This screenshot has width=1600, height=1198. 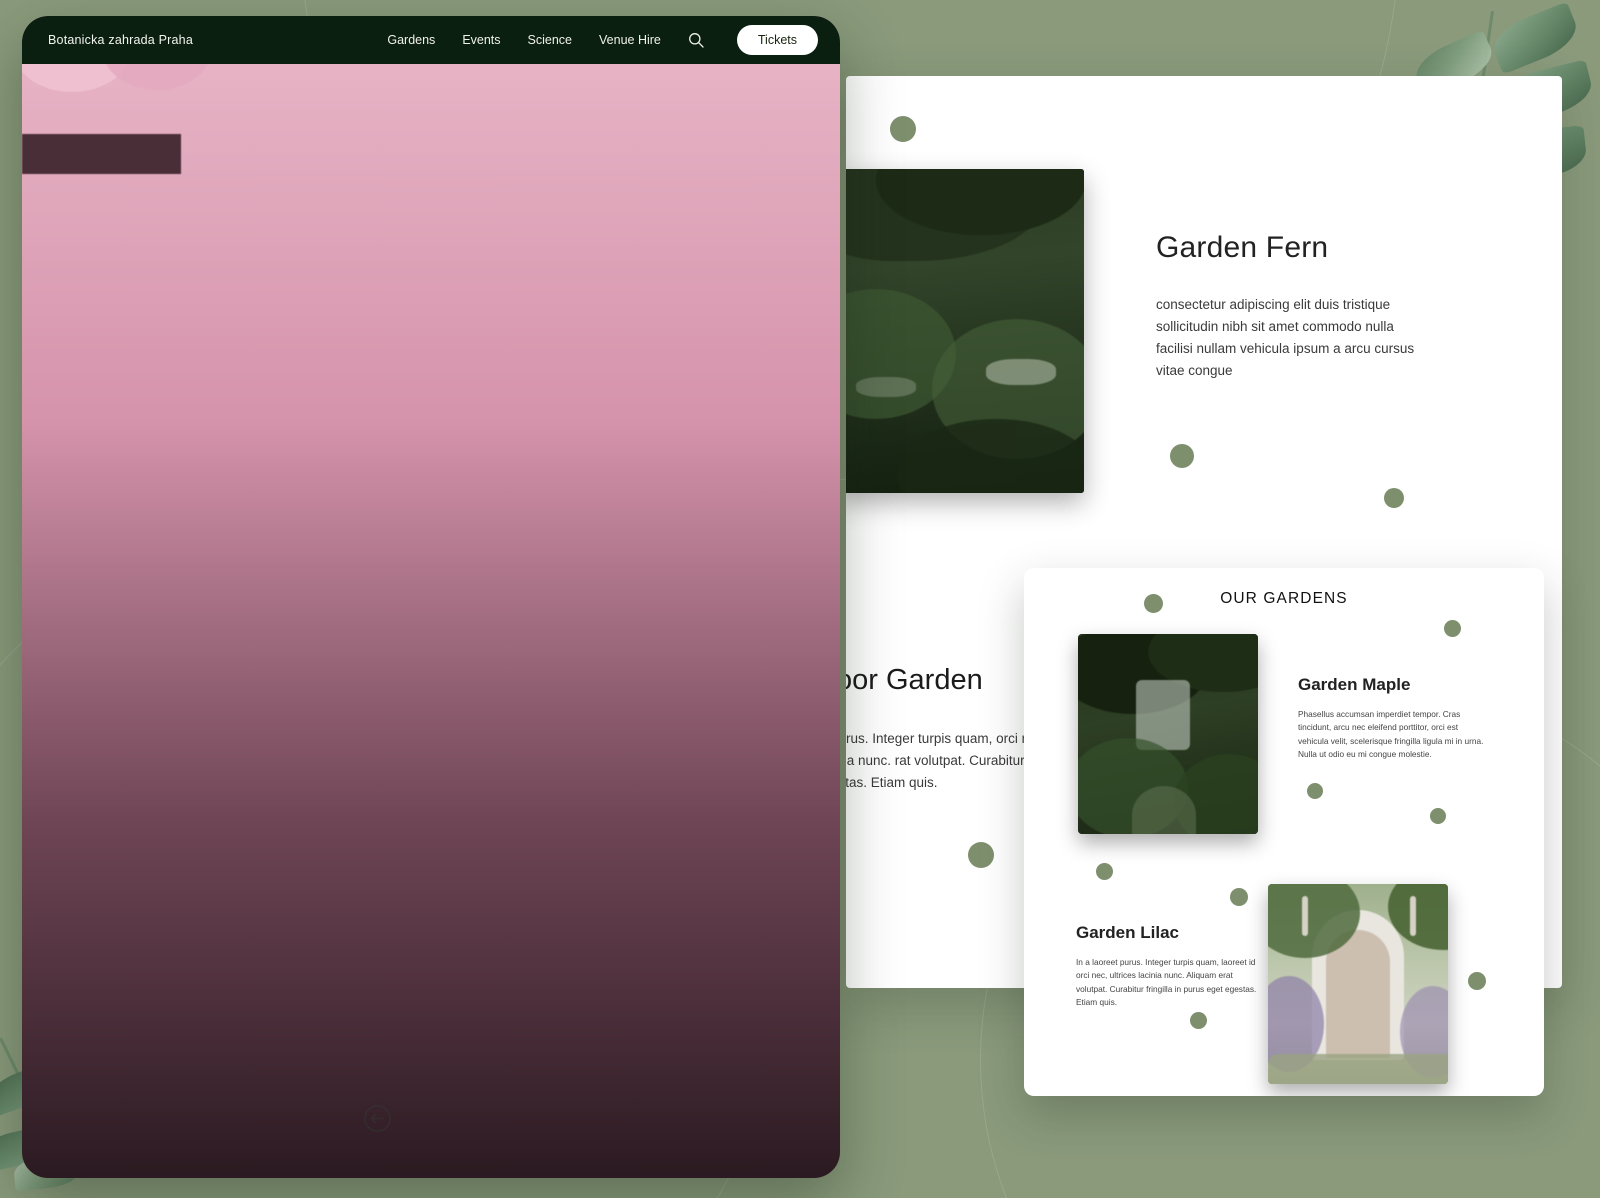 I want to click on nav-item-gardens: Gardens, so click(x=411, y=40).